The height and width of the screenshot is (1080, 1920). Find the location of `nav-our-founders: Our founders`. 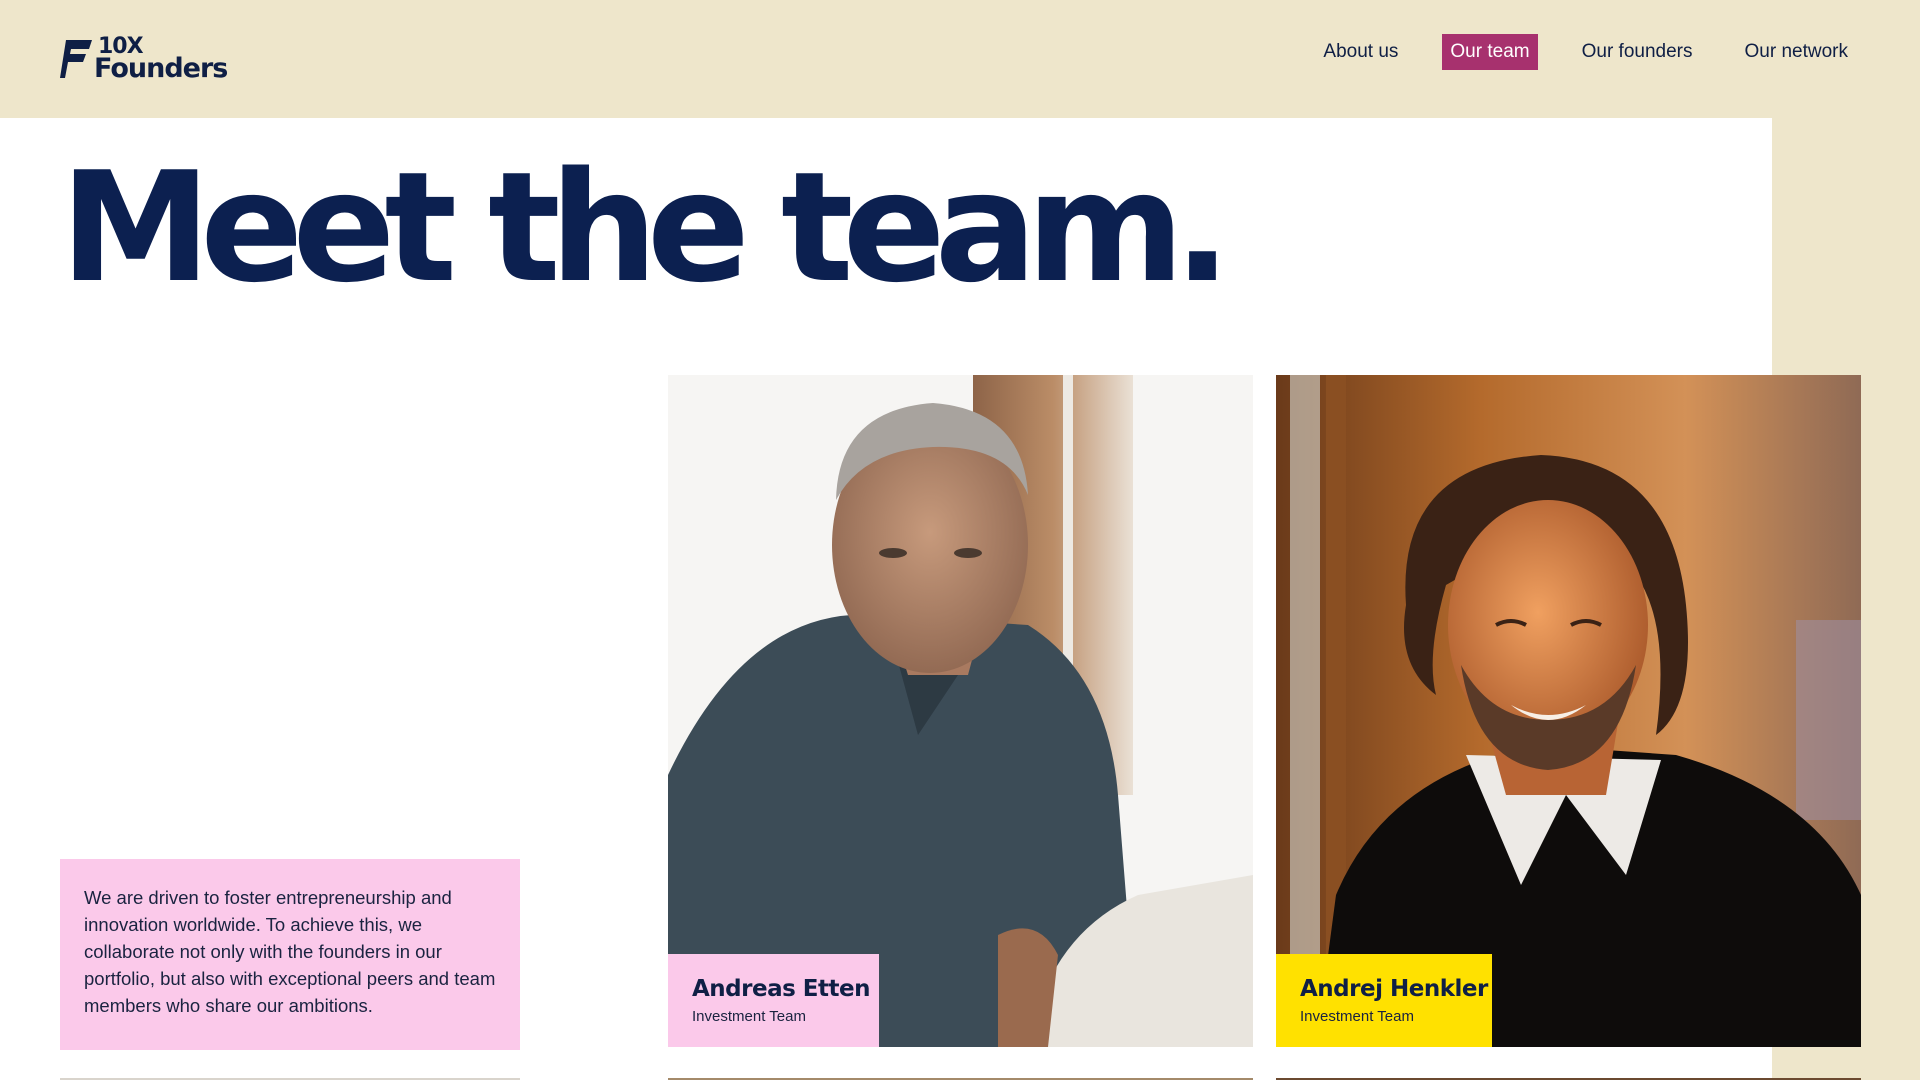

nav-our-founders: Our founders is located at coordinates (1637, 52).